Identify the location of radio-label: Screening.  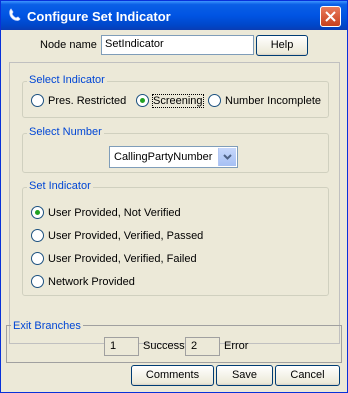
(178, 100).